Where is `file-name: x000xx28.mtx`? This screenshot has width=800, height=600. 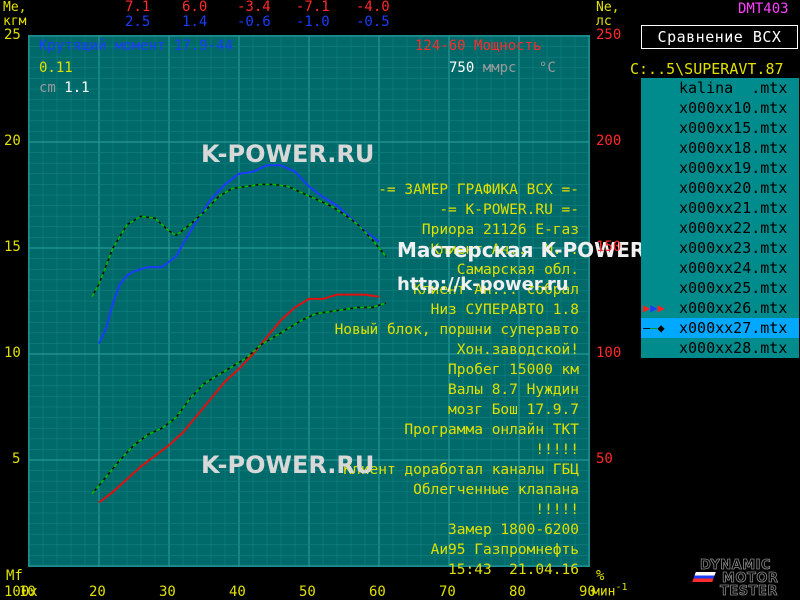
file-name: x000xx28.mtx is located at coordinates (733, 348).